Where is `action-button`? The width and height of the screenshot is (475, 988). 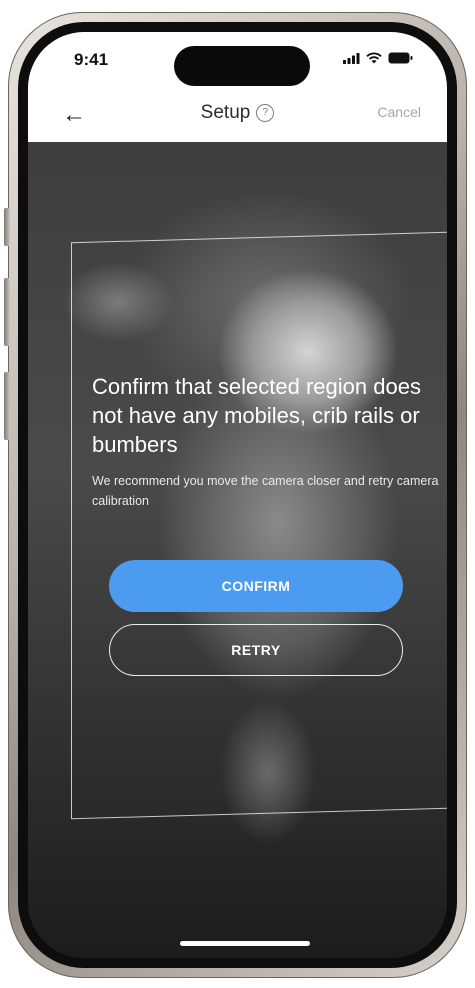 action-button is located at coordinates (7, 227).